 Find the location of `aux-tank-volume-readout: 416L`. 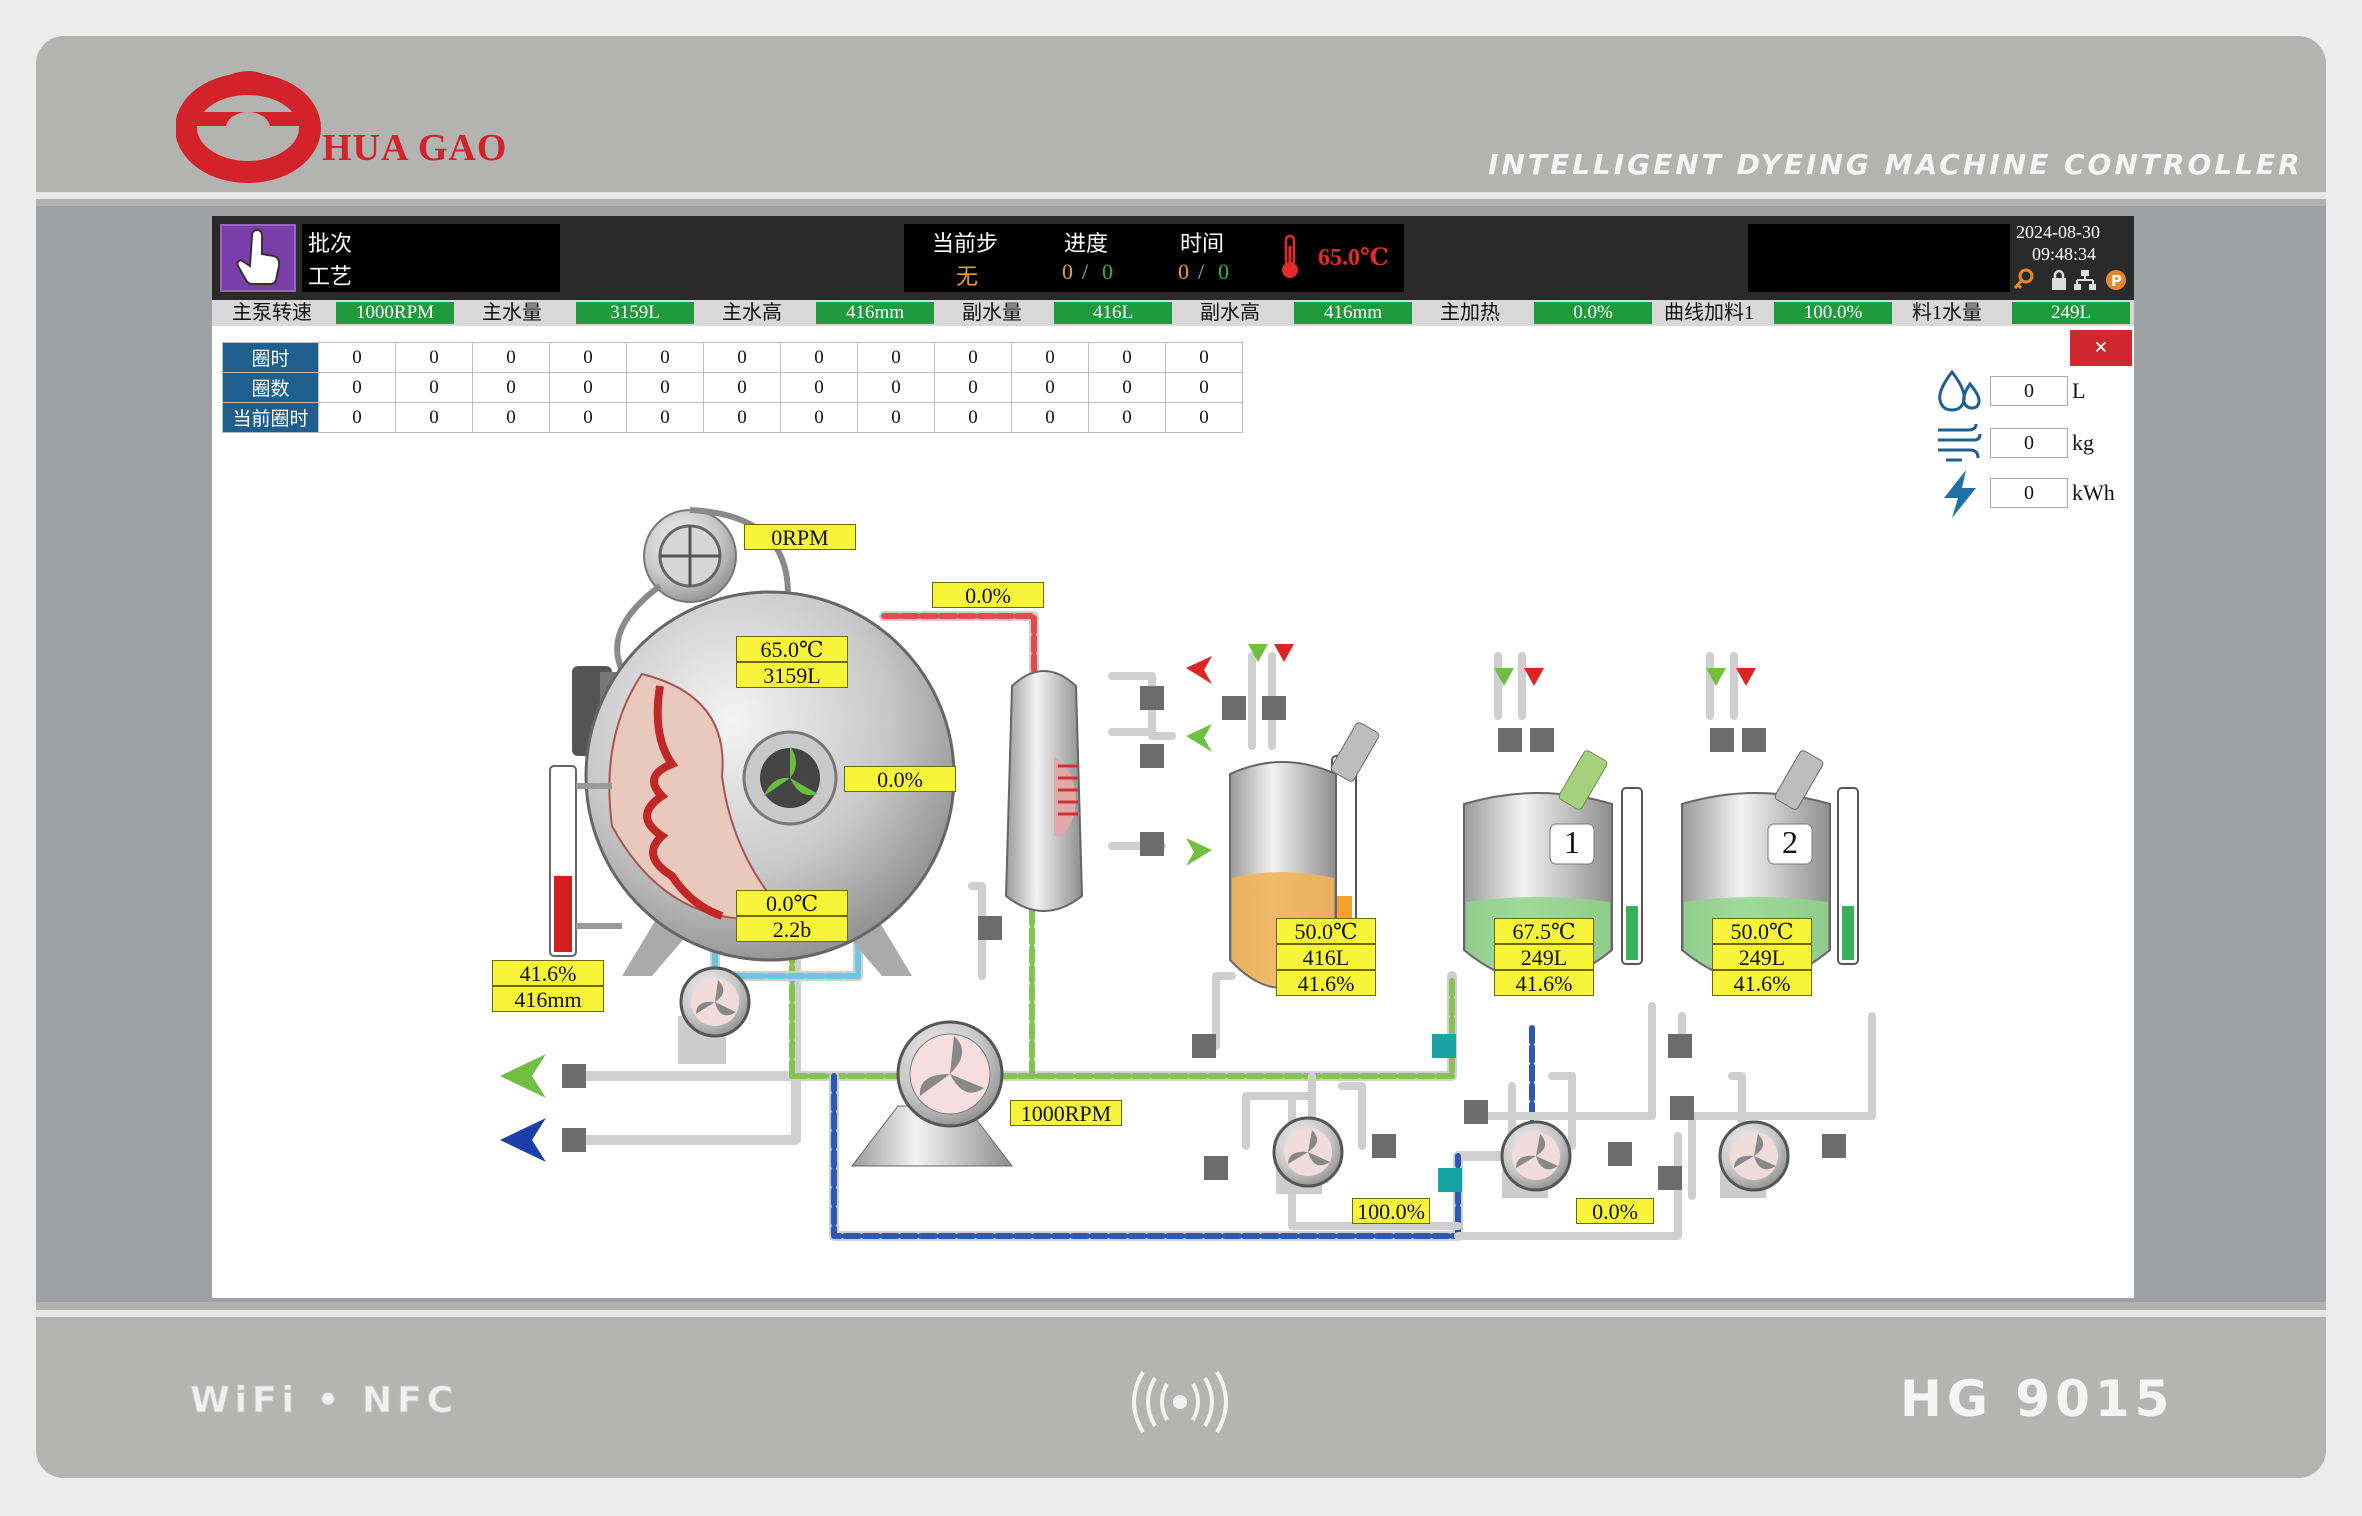

aux-tank-volume-readout: 416L is located at coordinates (1326, 957).